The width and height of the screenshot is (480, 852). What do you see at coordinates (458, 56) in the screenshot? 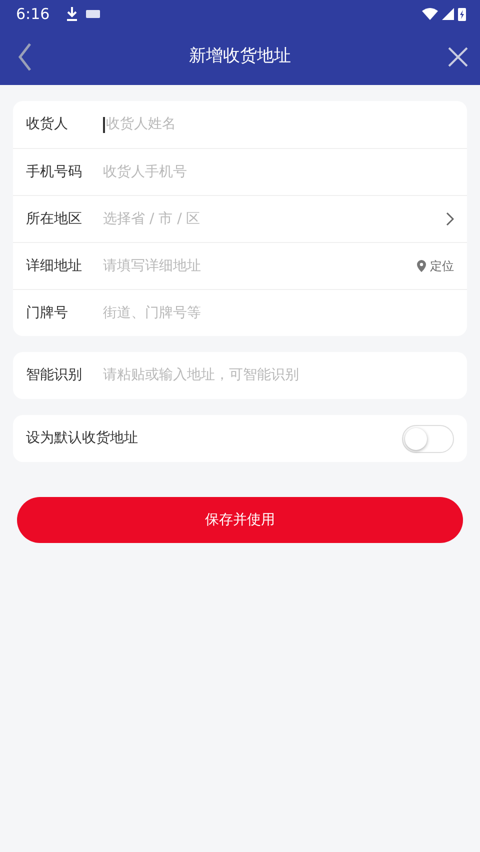
I see `close-icon` at bounding box center [458, 56].